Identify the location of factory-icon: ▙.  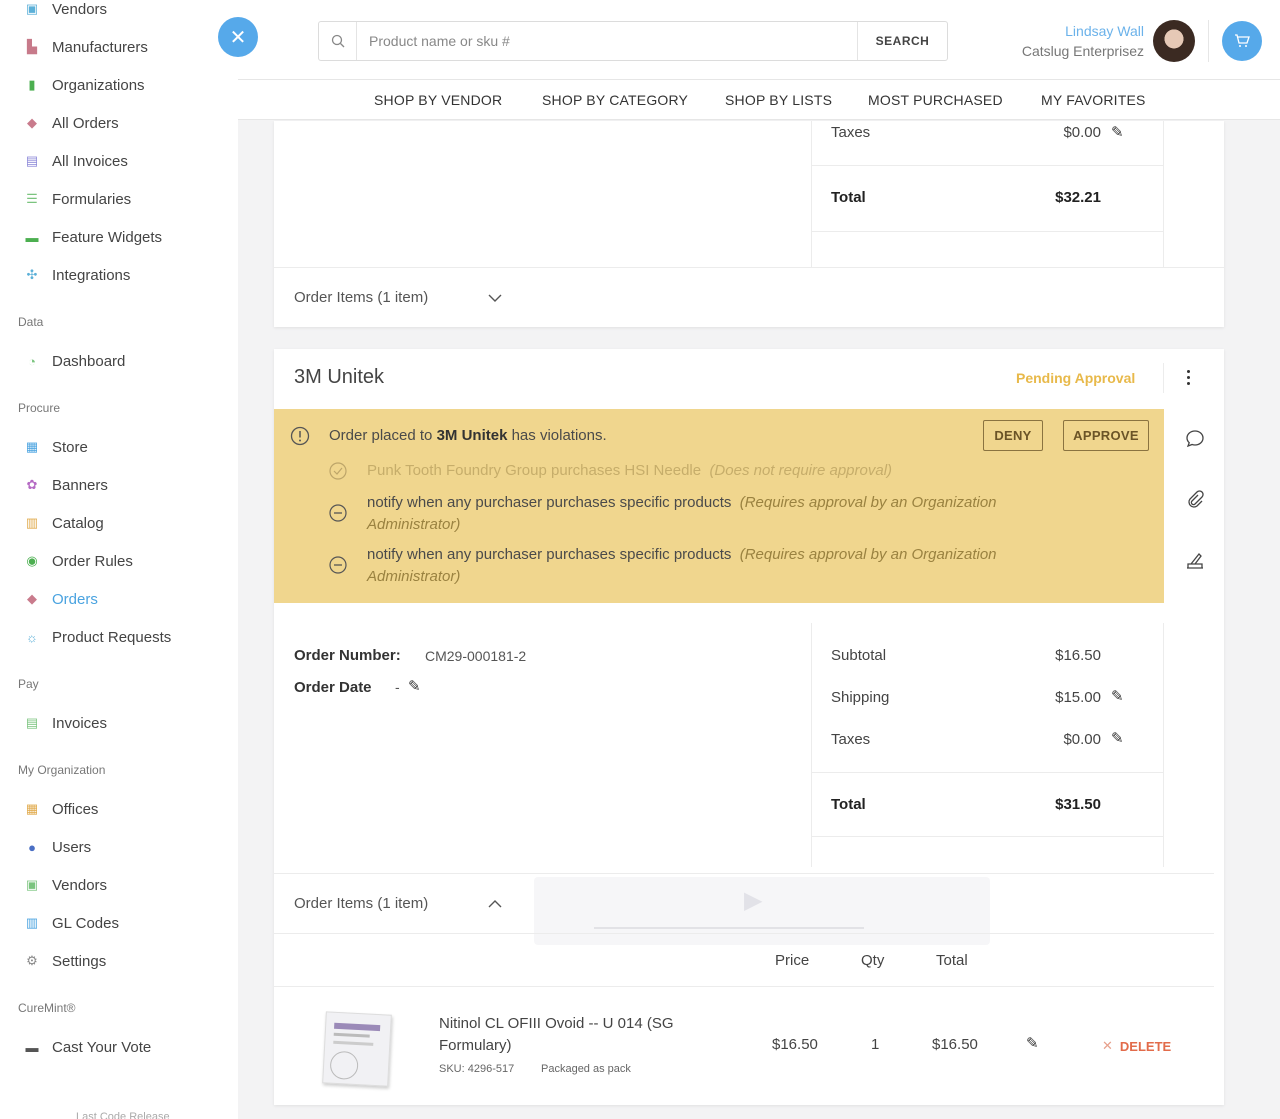
(32, 46).